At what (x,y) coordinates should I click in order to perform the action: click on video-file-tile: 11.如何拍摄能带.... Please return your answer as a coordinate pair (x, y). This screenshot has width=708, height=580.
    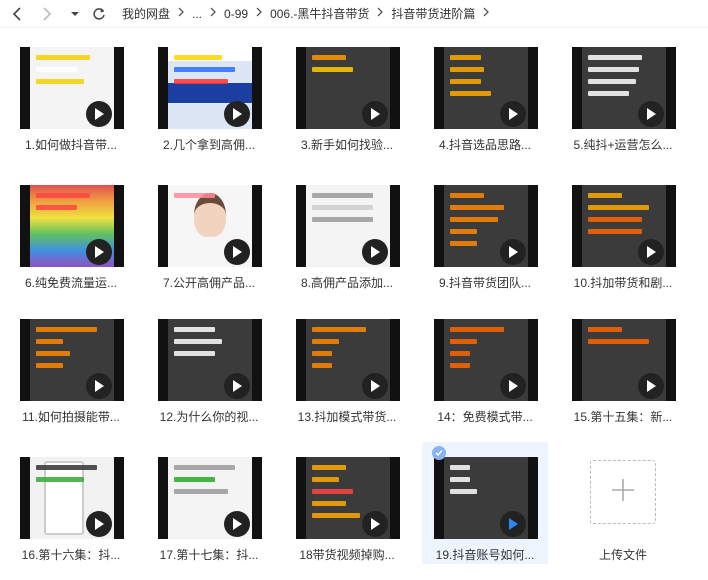
    Looking at the image, I should click on (71, 365).